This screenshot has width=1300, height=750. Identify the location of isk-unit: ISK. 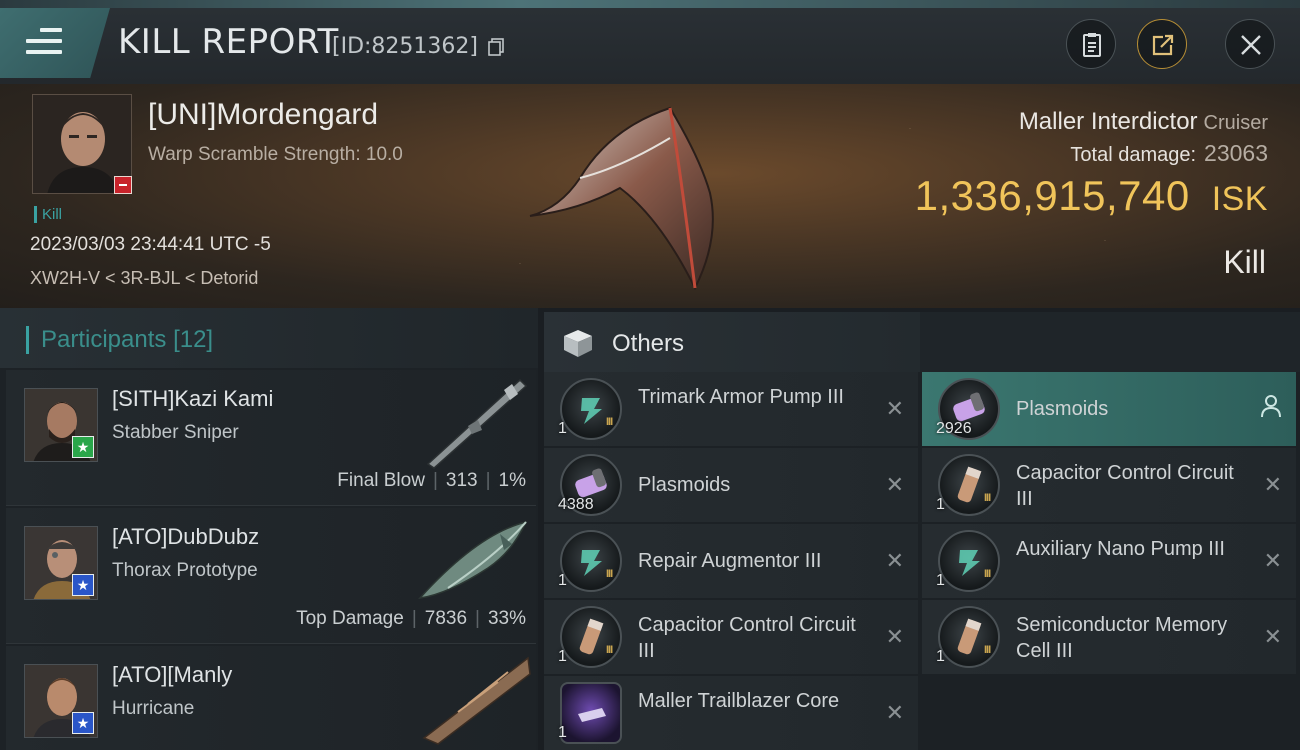
(1239, 199).